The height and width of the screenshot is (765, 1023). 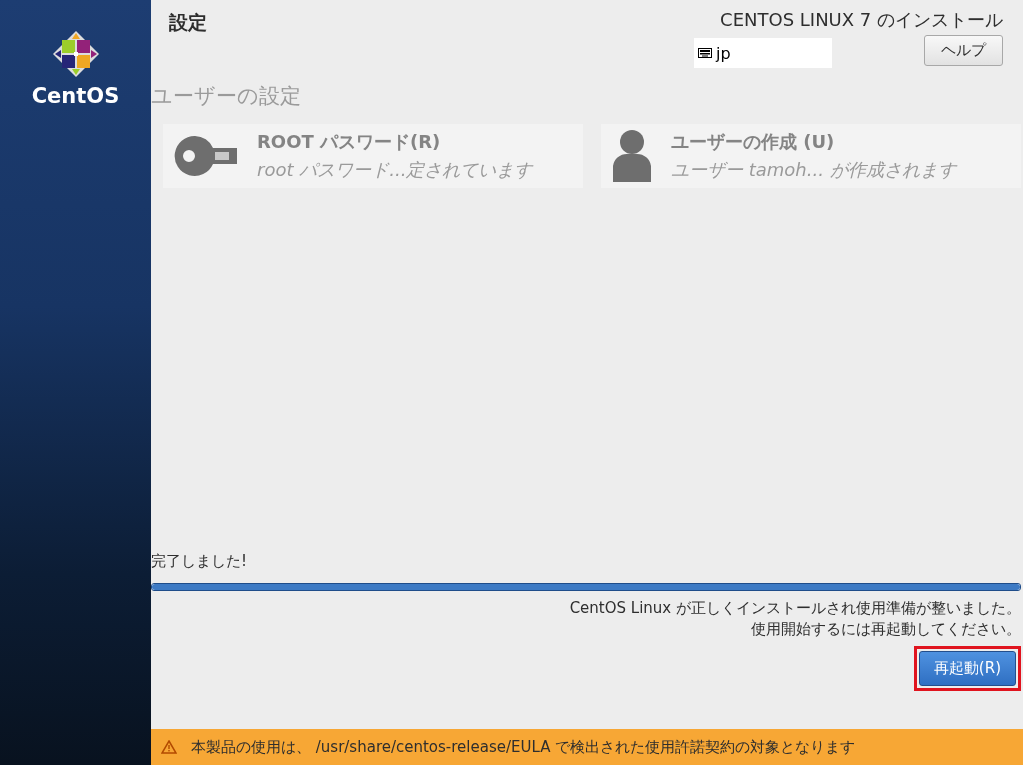 What do you see at coordinates (885, 629) in the screenshot?
I see `completion-message: 使用開始するには再起動してください。` at bounding box center [885, 629].